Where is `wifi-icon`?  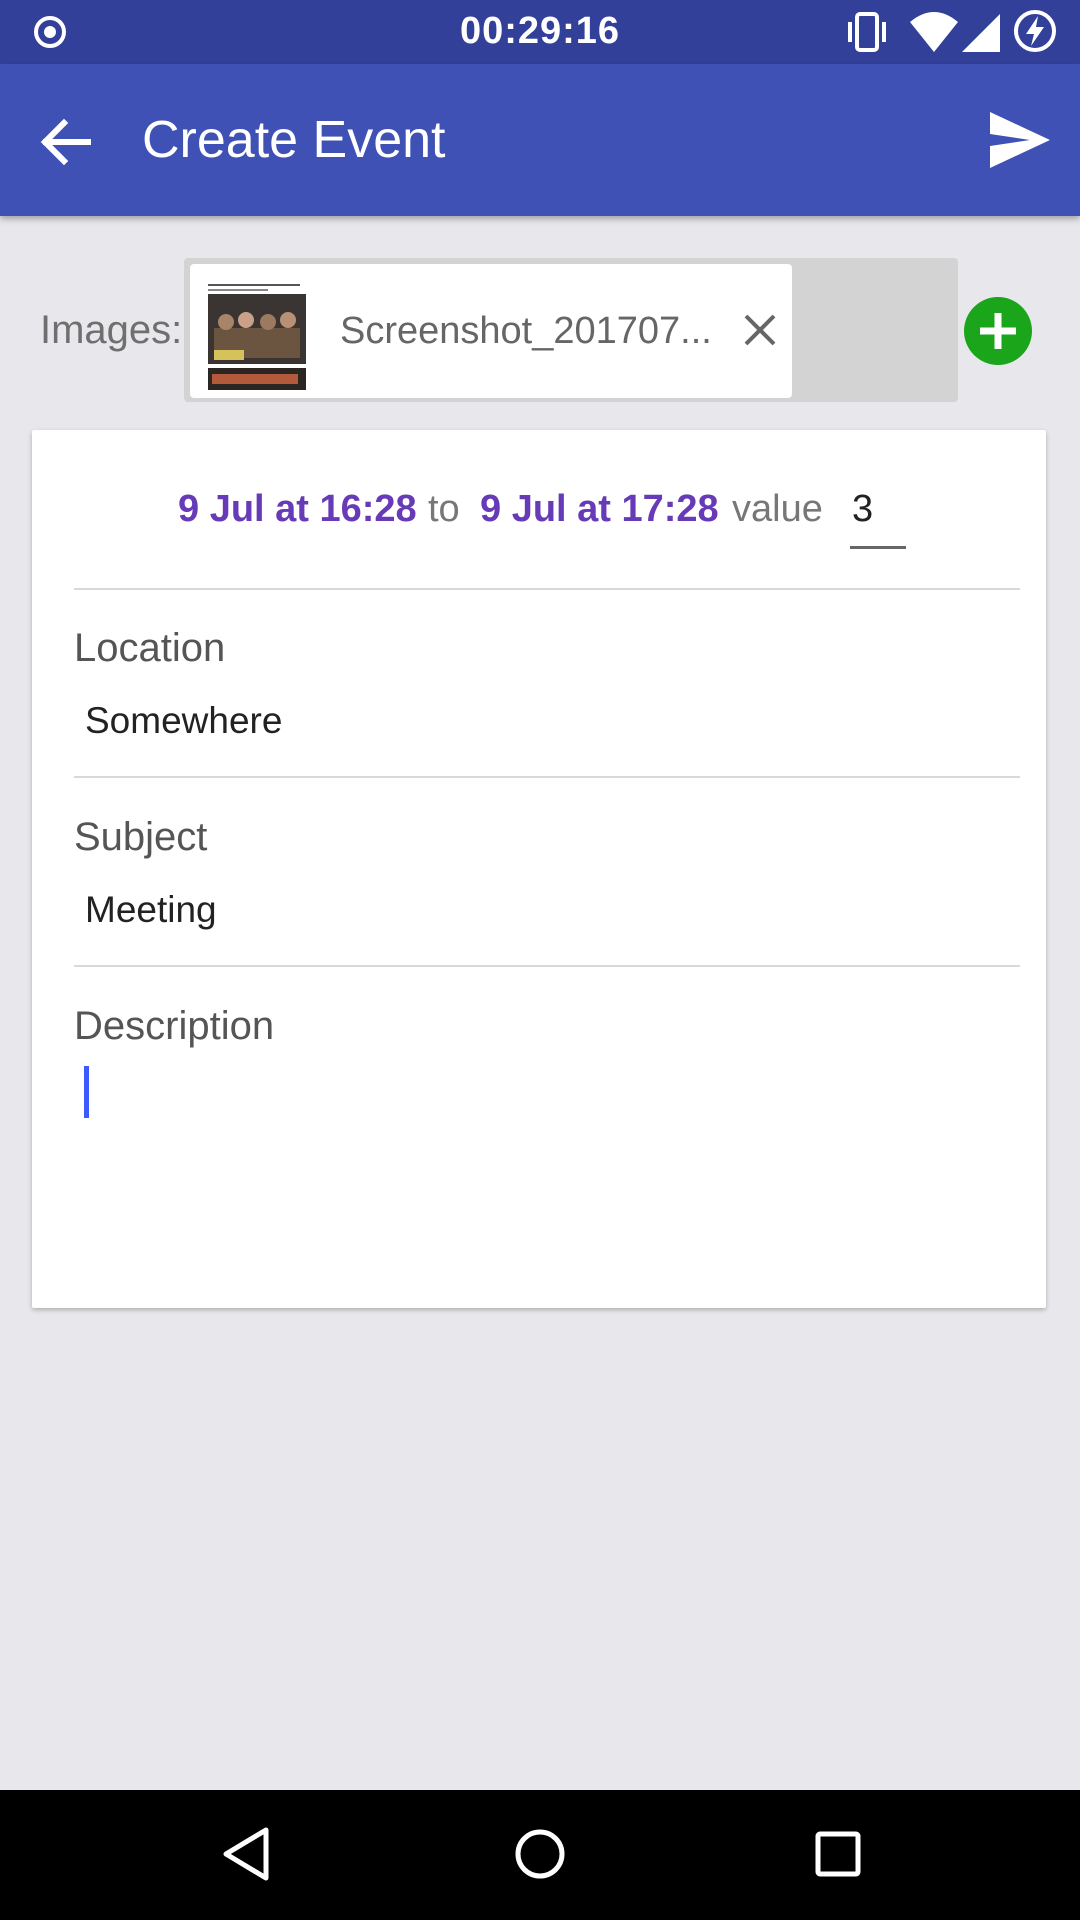 wifi-icon is located at coordinates (934, 32).